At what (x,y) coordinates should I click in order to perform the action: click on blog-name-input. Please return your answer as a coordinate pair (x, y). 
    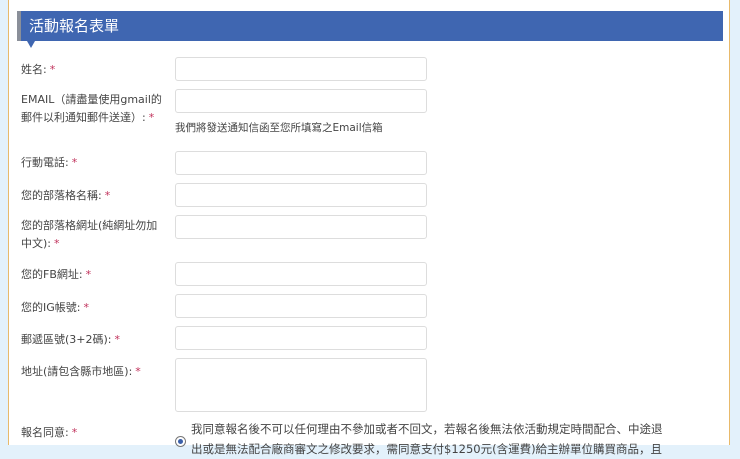
    Looking at the image, I should click on (301, 195).